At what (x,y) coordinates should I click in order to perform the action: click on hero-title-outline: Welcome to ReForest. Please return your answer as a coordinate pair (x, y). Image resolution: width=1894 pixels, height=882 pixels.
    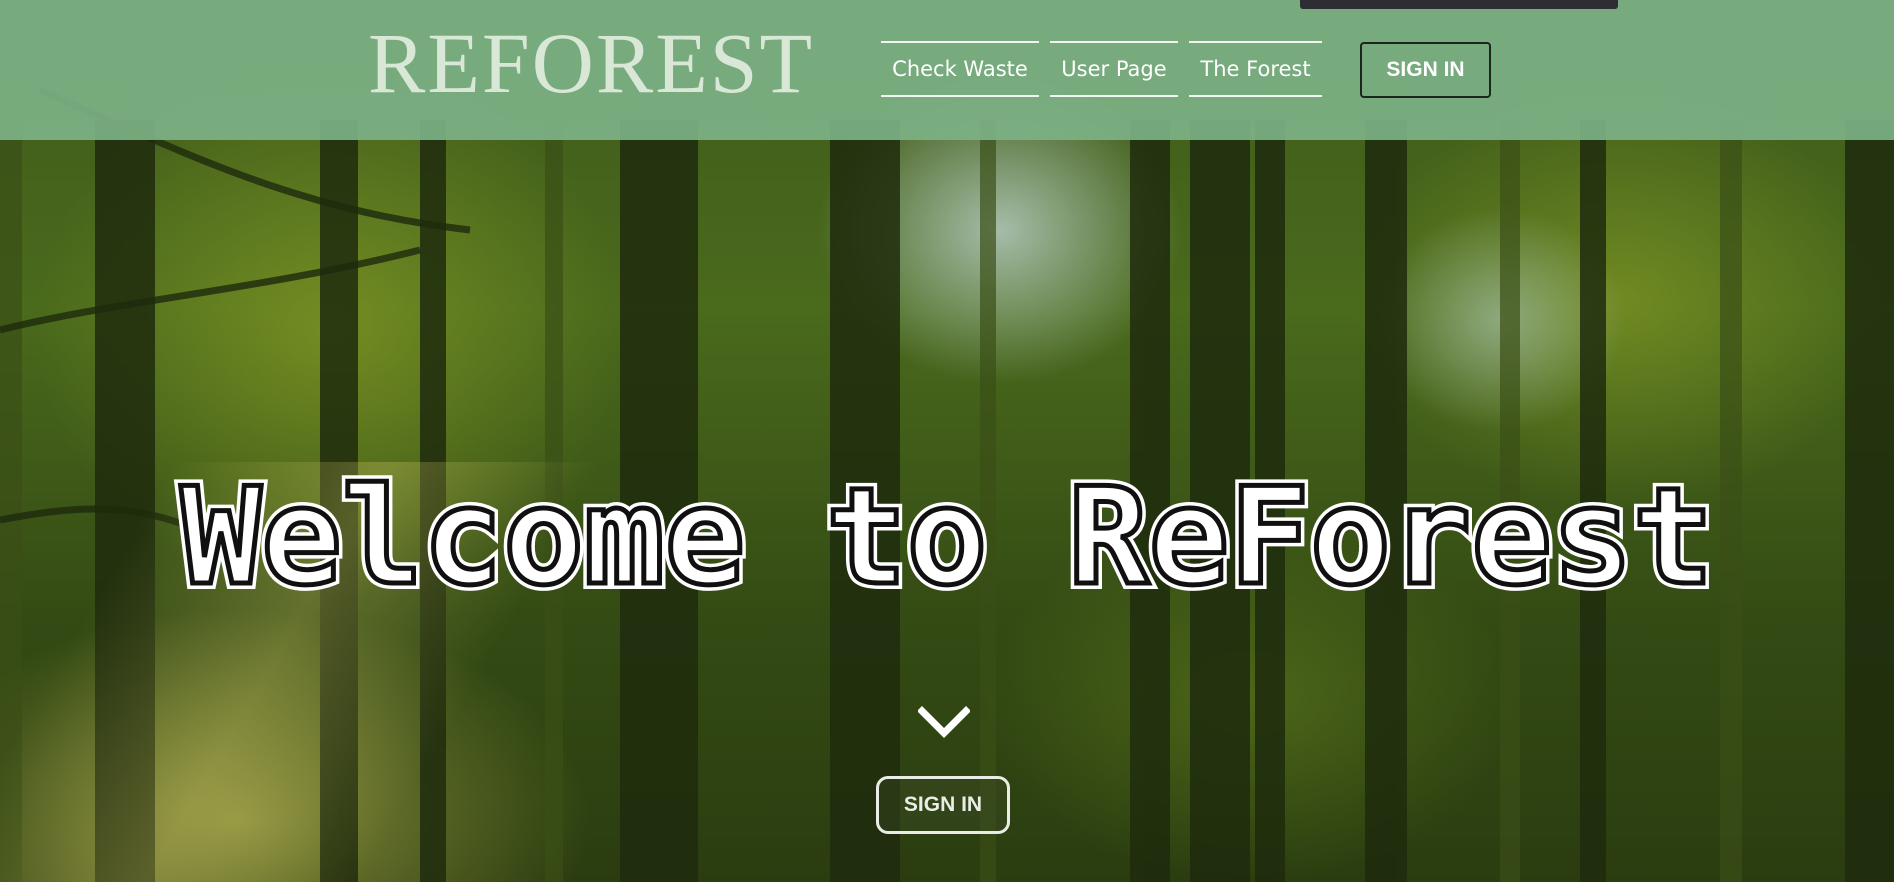
    Looking at the image, I should click on (947, 537).